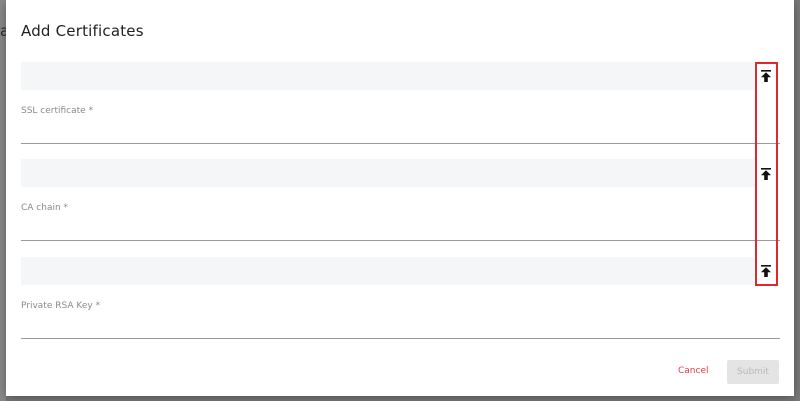  I want to click on ca-chain-underline, so click(400, 240).